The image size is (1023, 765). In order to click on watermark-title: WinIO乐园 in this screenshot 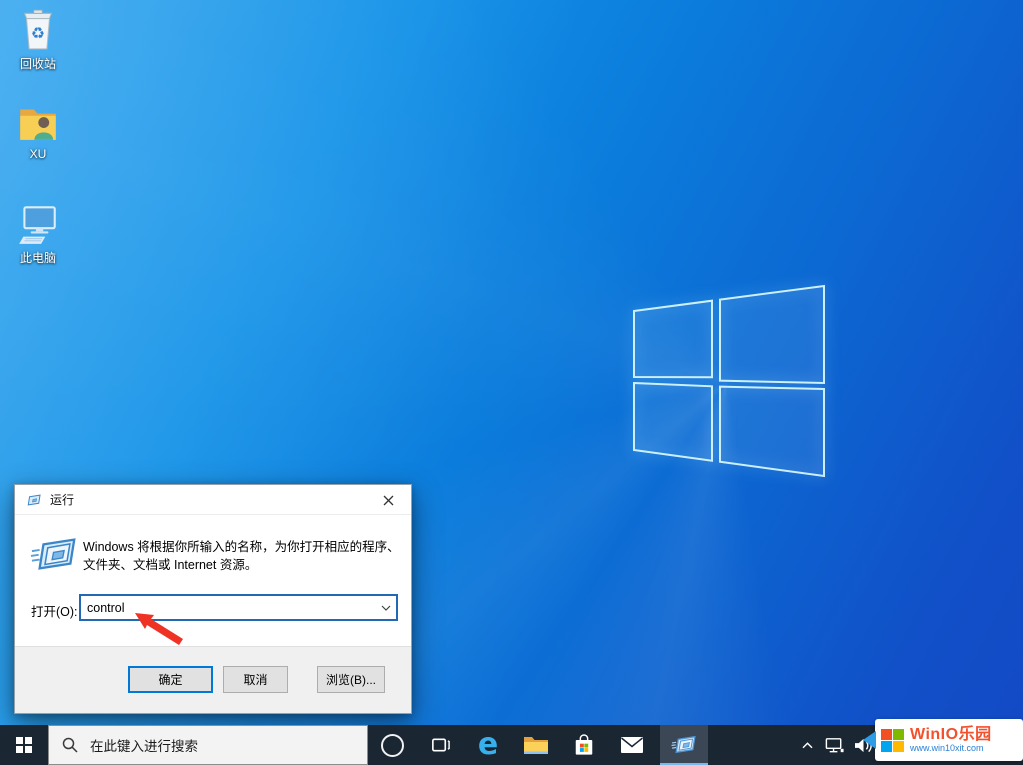, I will do `click(951, 734)`.